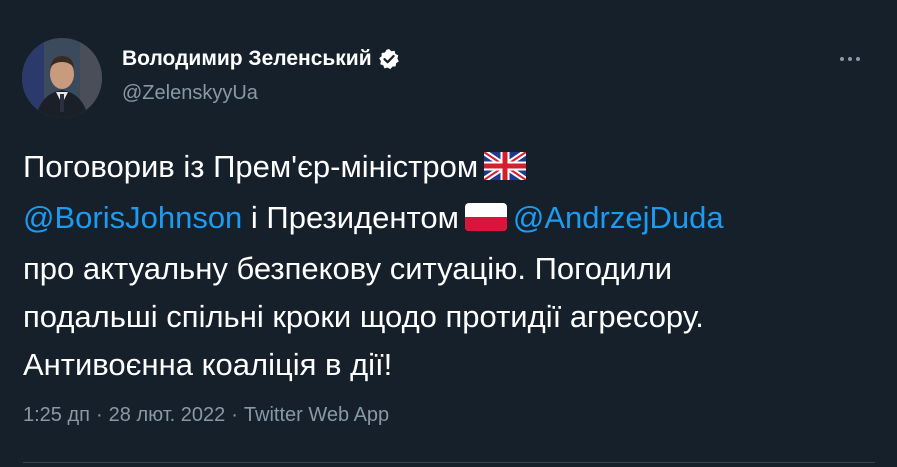 The image size is (897, 467). What do you see at coordinates (850, 59) in the screenshot?
I see `more-options-icon` at bounding box center [850, 59].